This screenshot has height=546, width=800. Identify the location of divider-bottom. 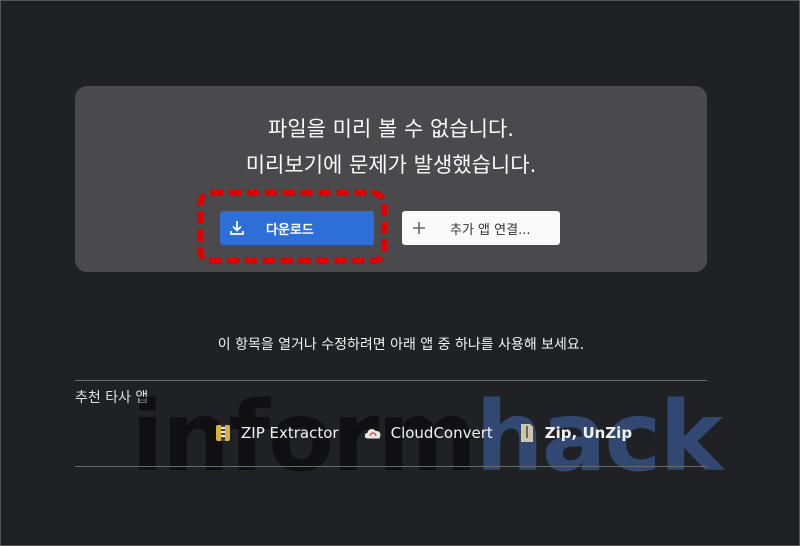
(391, 466).